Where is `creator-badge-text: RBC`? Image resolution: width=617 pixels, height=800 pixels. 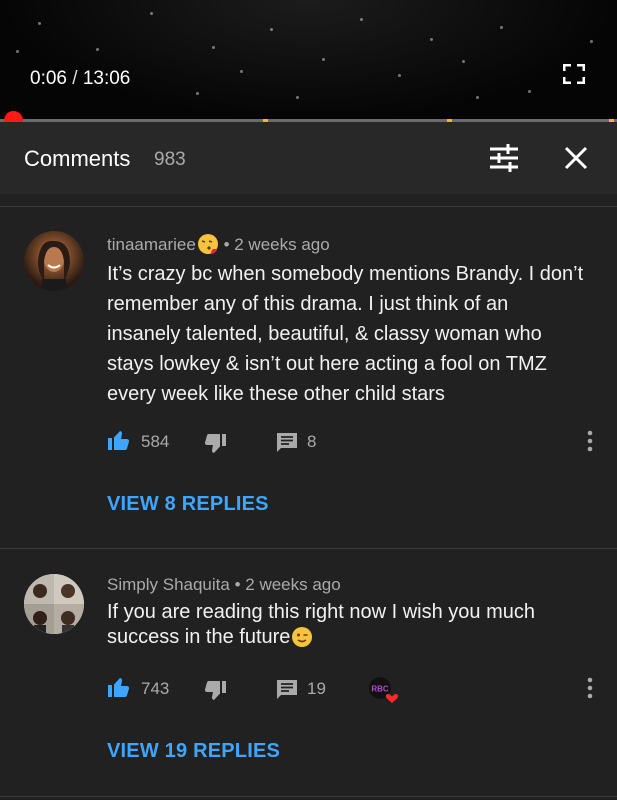
creator-badge-text: RBC is located at coordinates (380, 689).